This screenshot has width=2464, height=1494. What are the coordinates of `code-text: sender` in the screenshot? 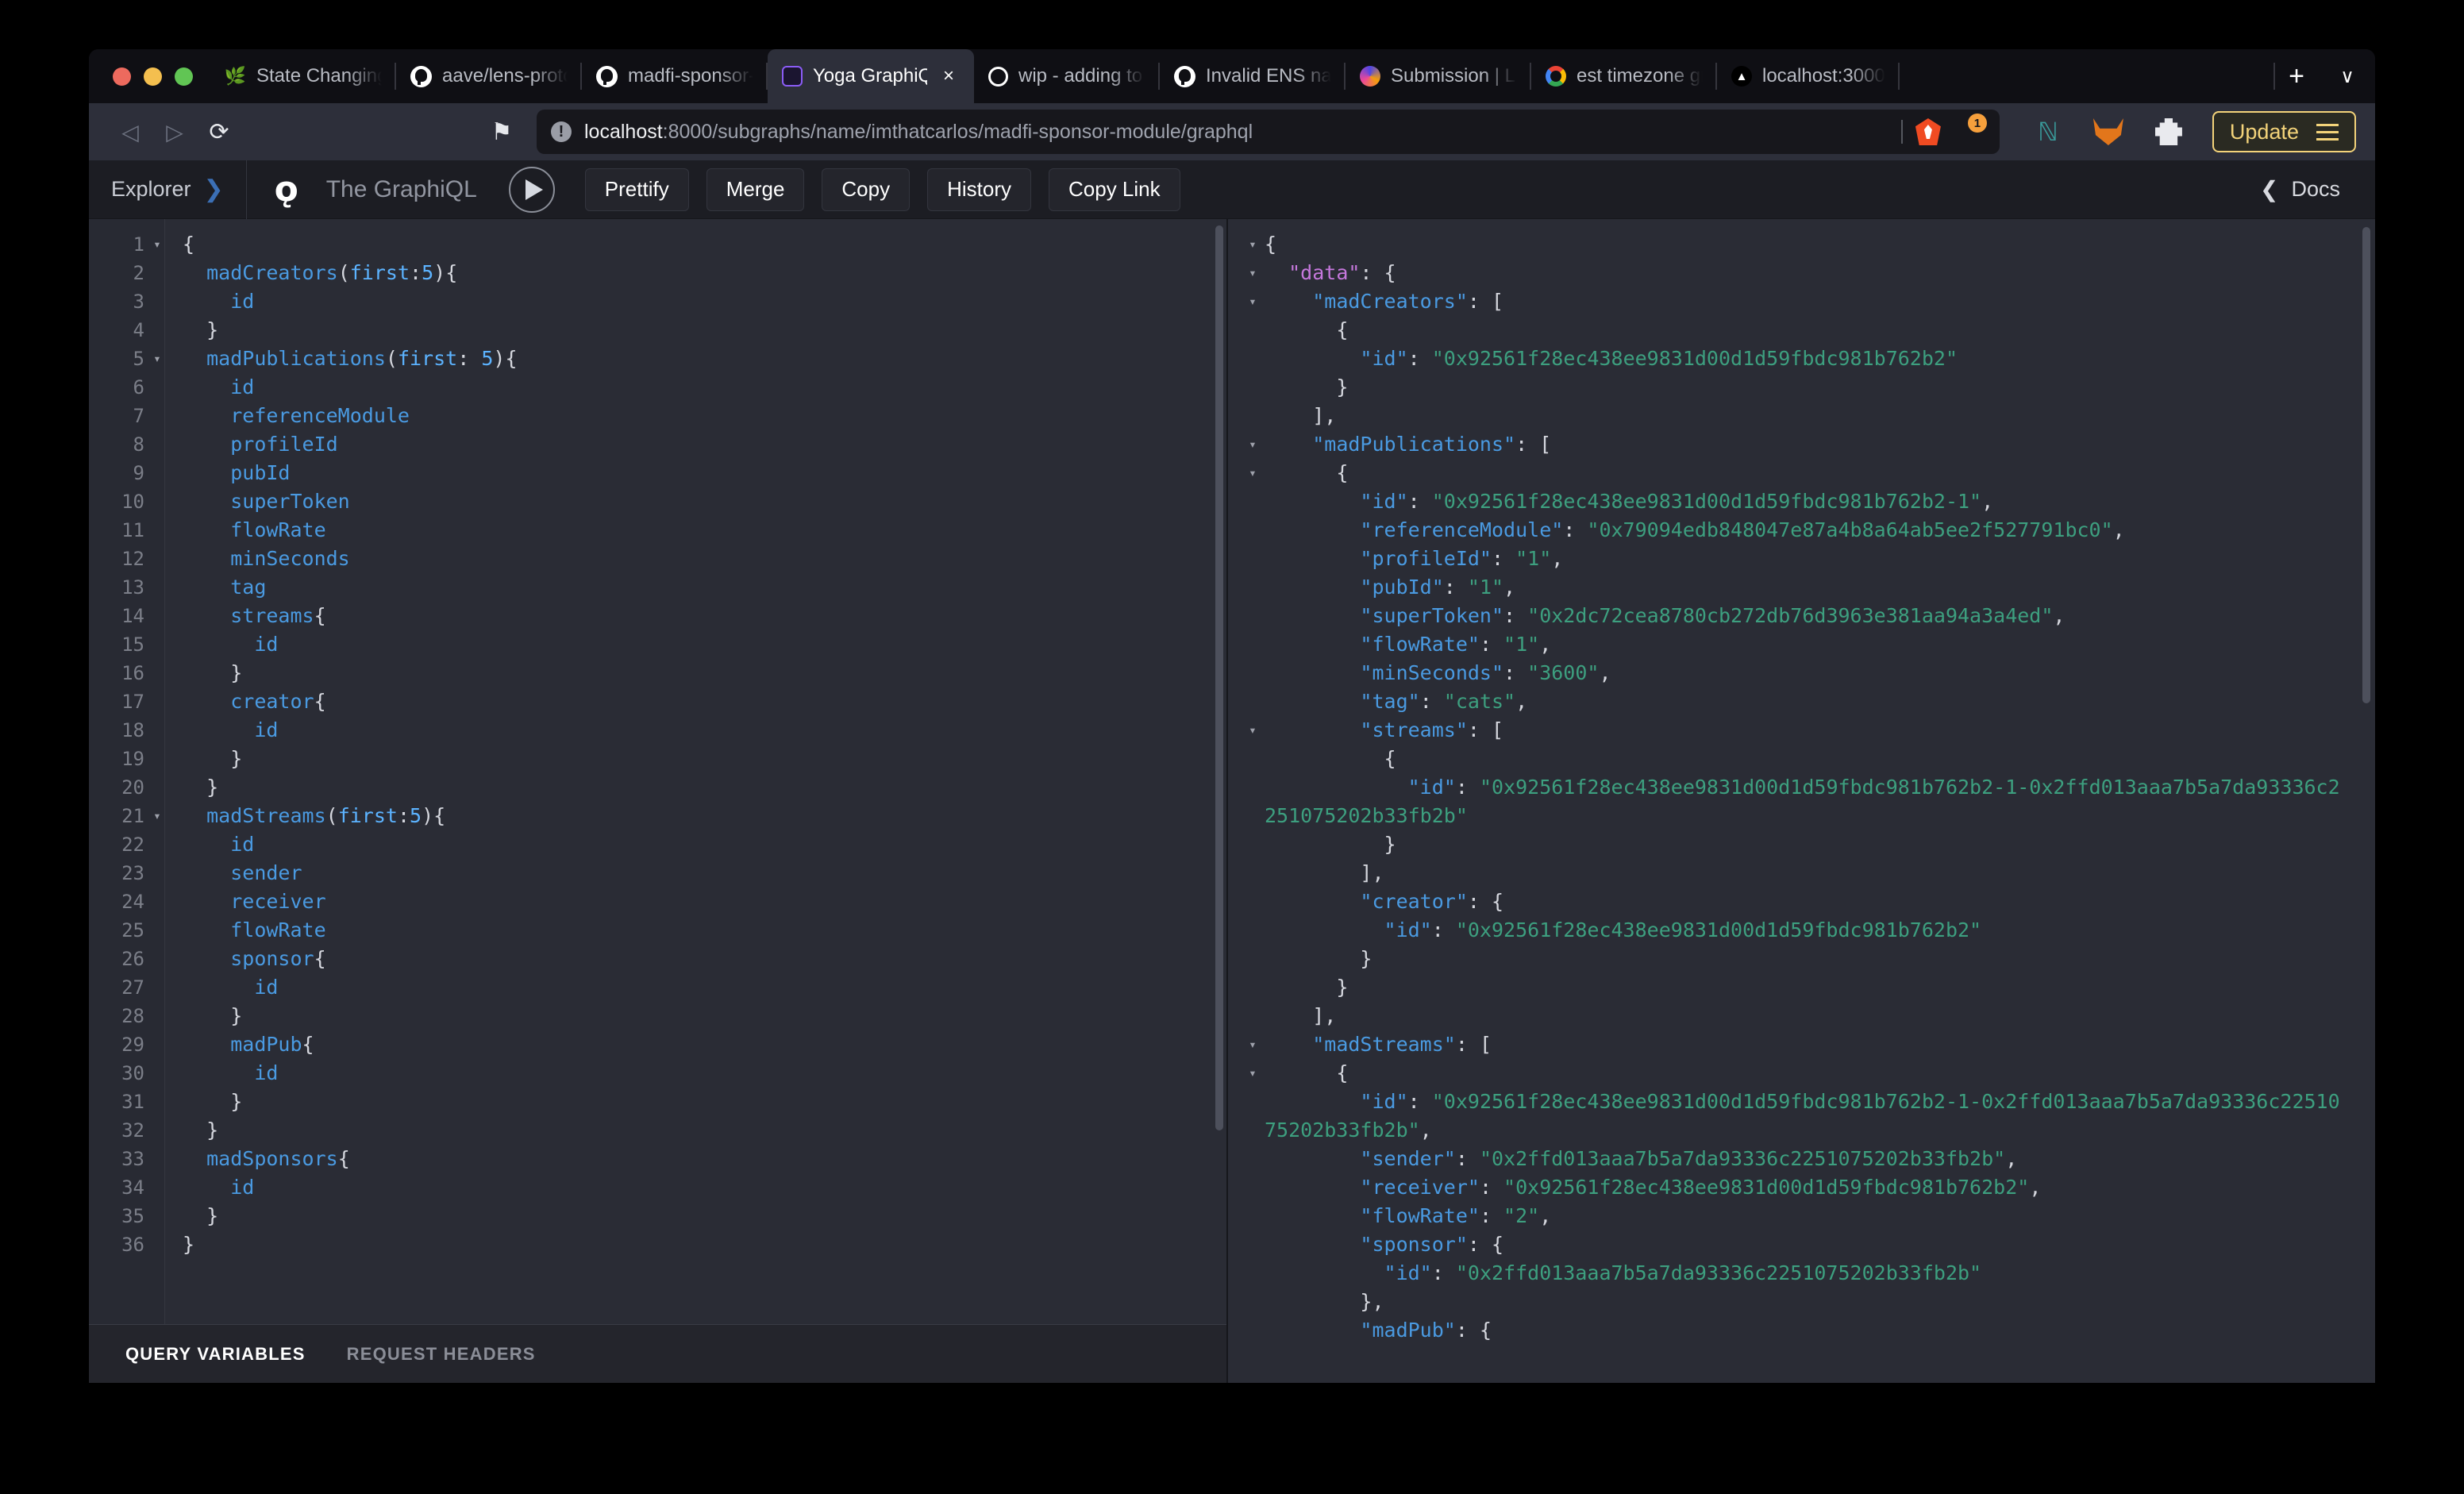 It's located at (266, 872).